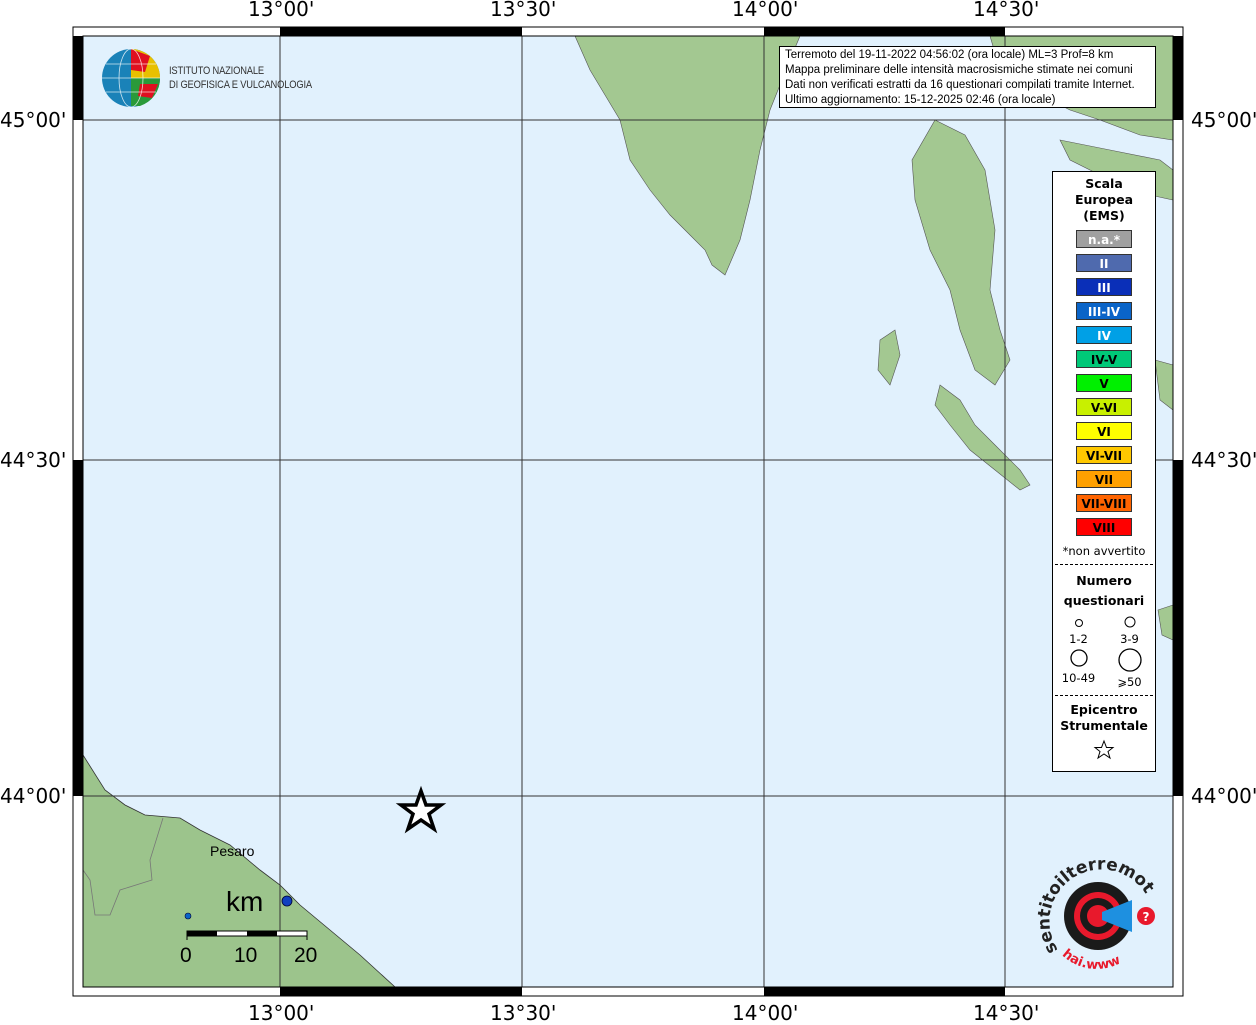 This screenshot has height=1025, width=1256. What do you see at coordinates (1104, 359) in the screenshot?
I see `intensity-swatch: IV-V` at bounding box center [1104, 359].